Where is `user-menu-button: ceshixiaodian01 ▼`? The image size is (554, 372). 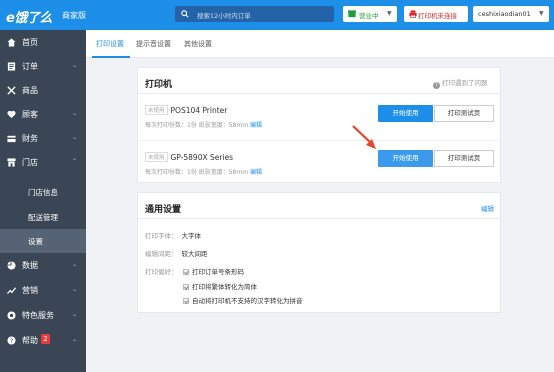 user-menu-button: ceshixiaodian01 ▼ is located at coordinates (511, 14).